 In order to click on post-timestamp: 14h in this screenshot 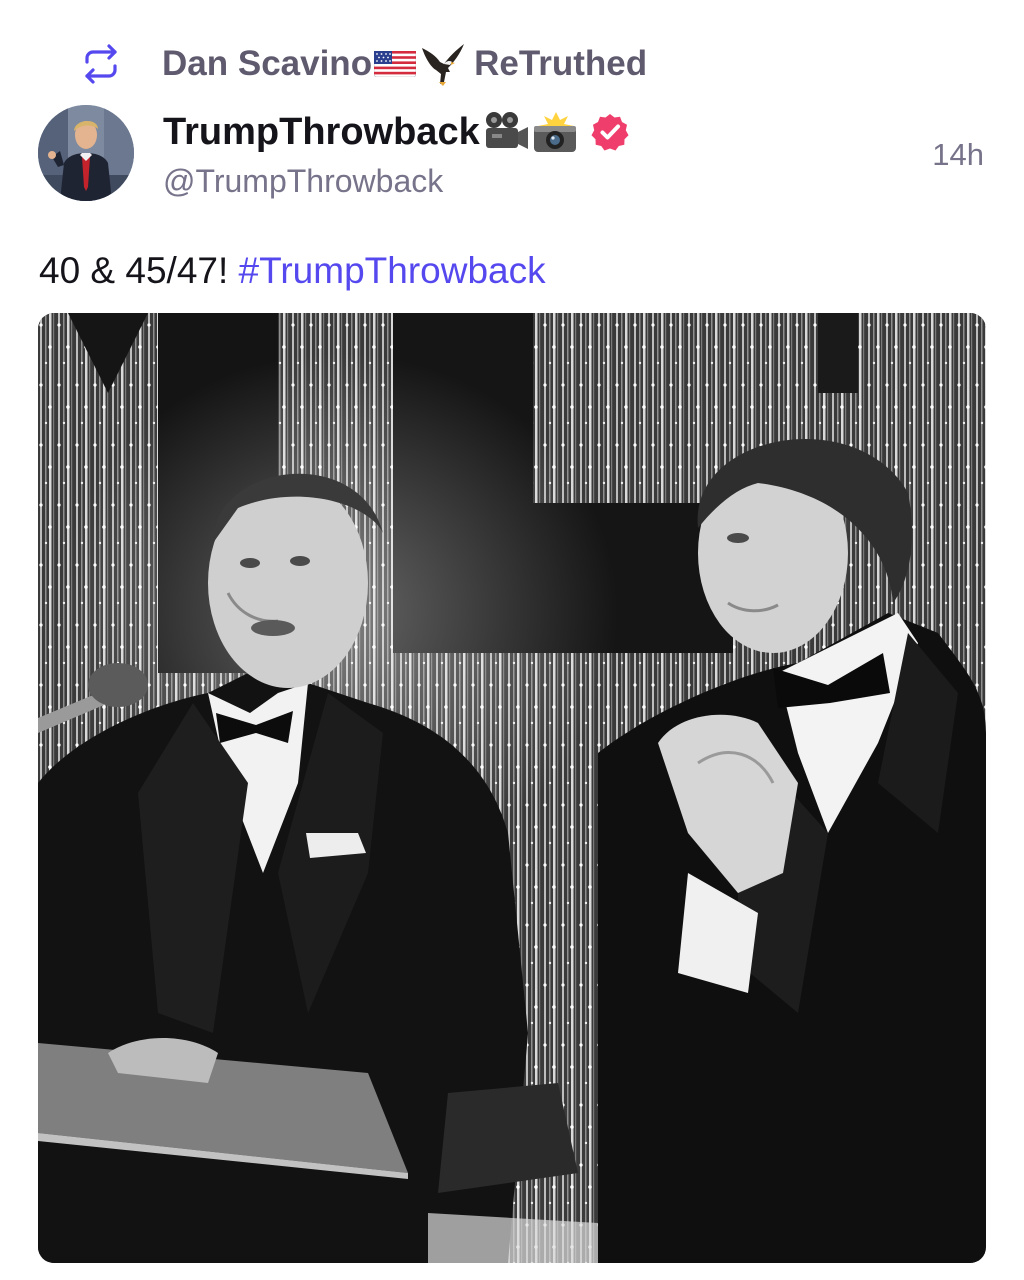, I will do `click(958, 155)`.